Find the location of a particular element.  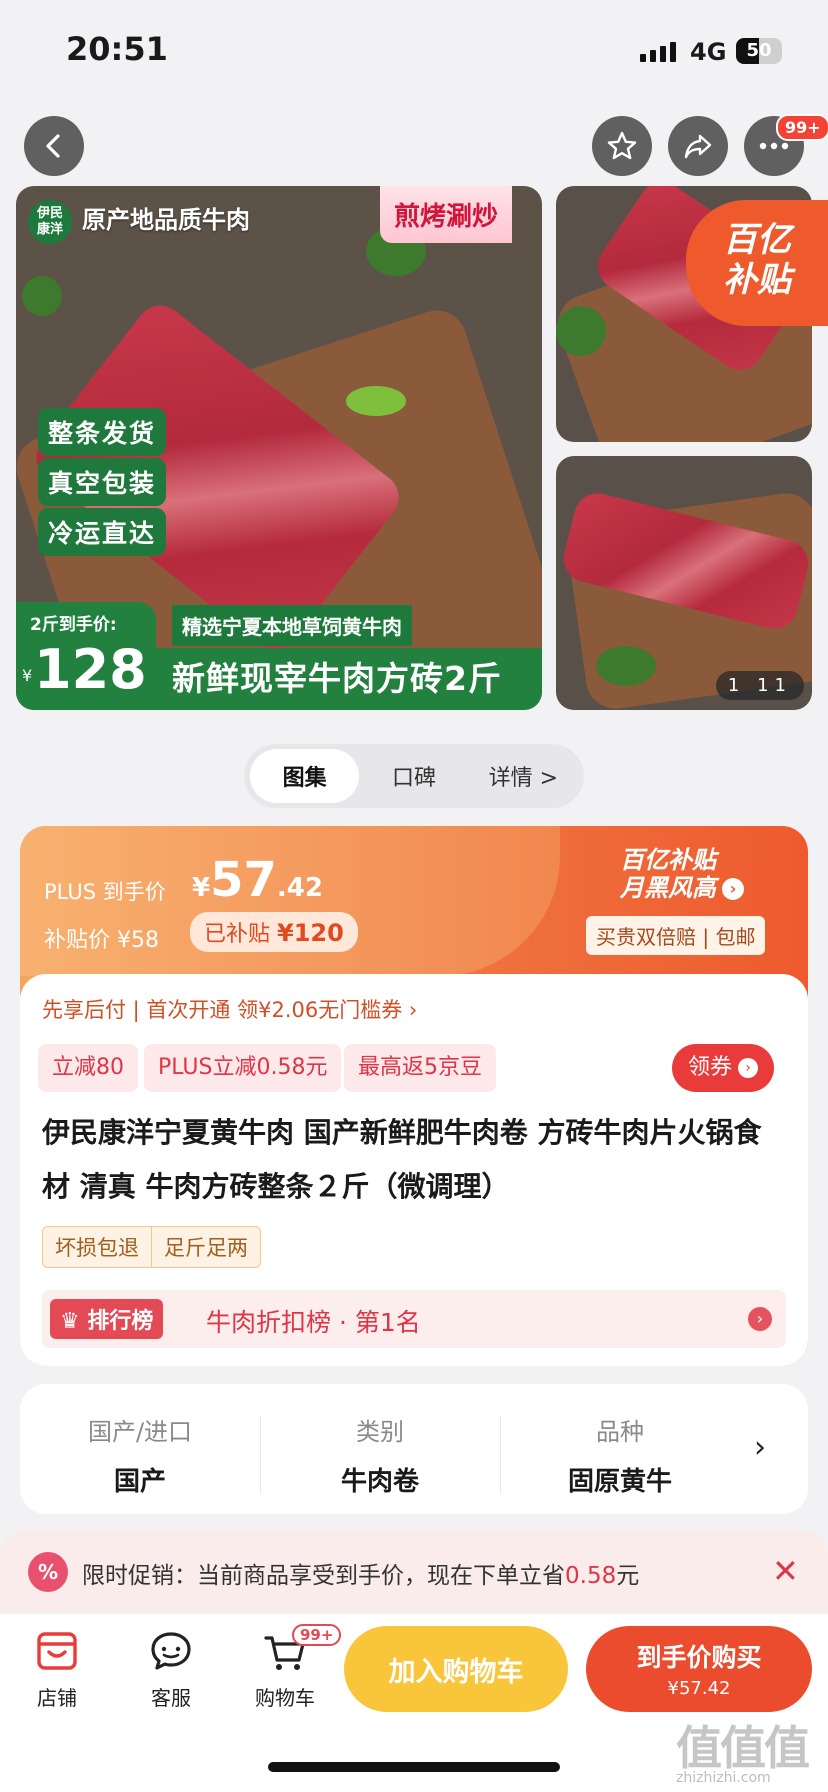

favorite-button is located at coordinates (622, 146).